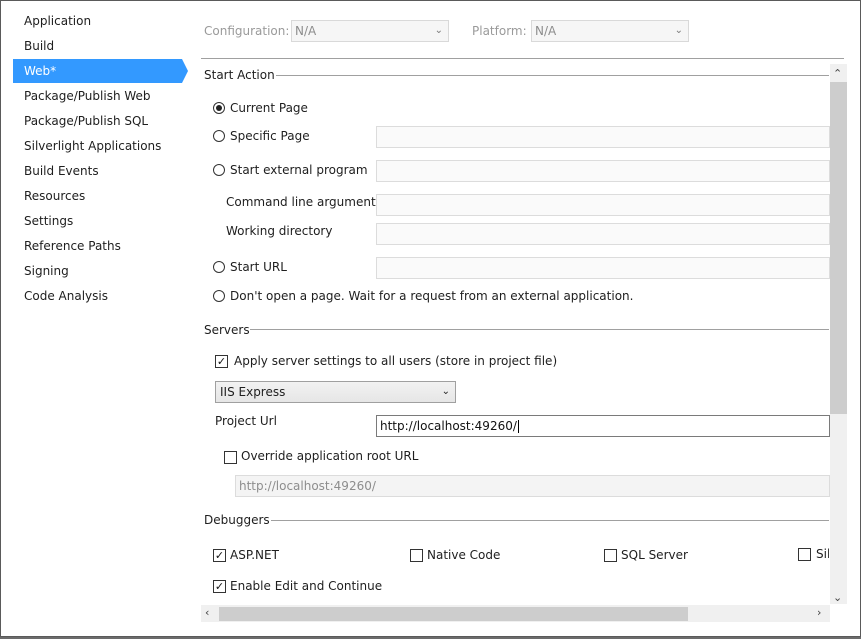  What do you see at coordinates (550, 520) in the screenshot?
I see `debuggers-divider` at bounding box center [550, 520].